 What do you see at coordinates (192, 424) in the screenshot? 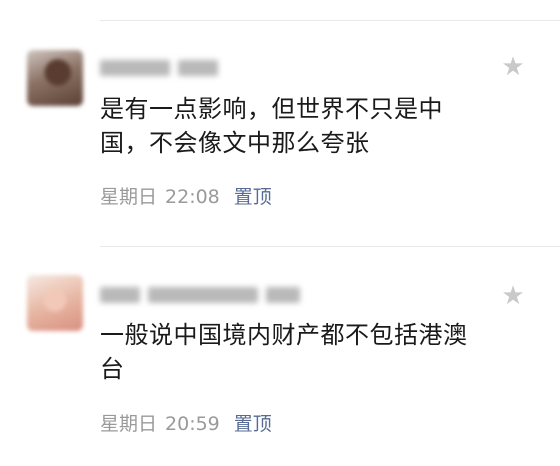
I see `comment-time: 20:59` at bounding box center [192, 424].